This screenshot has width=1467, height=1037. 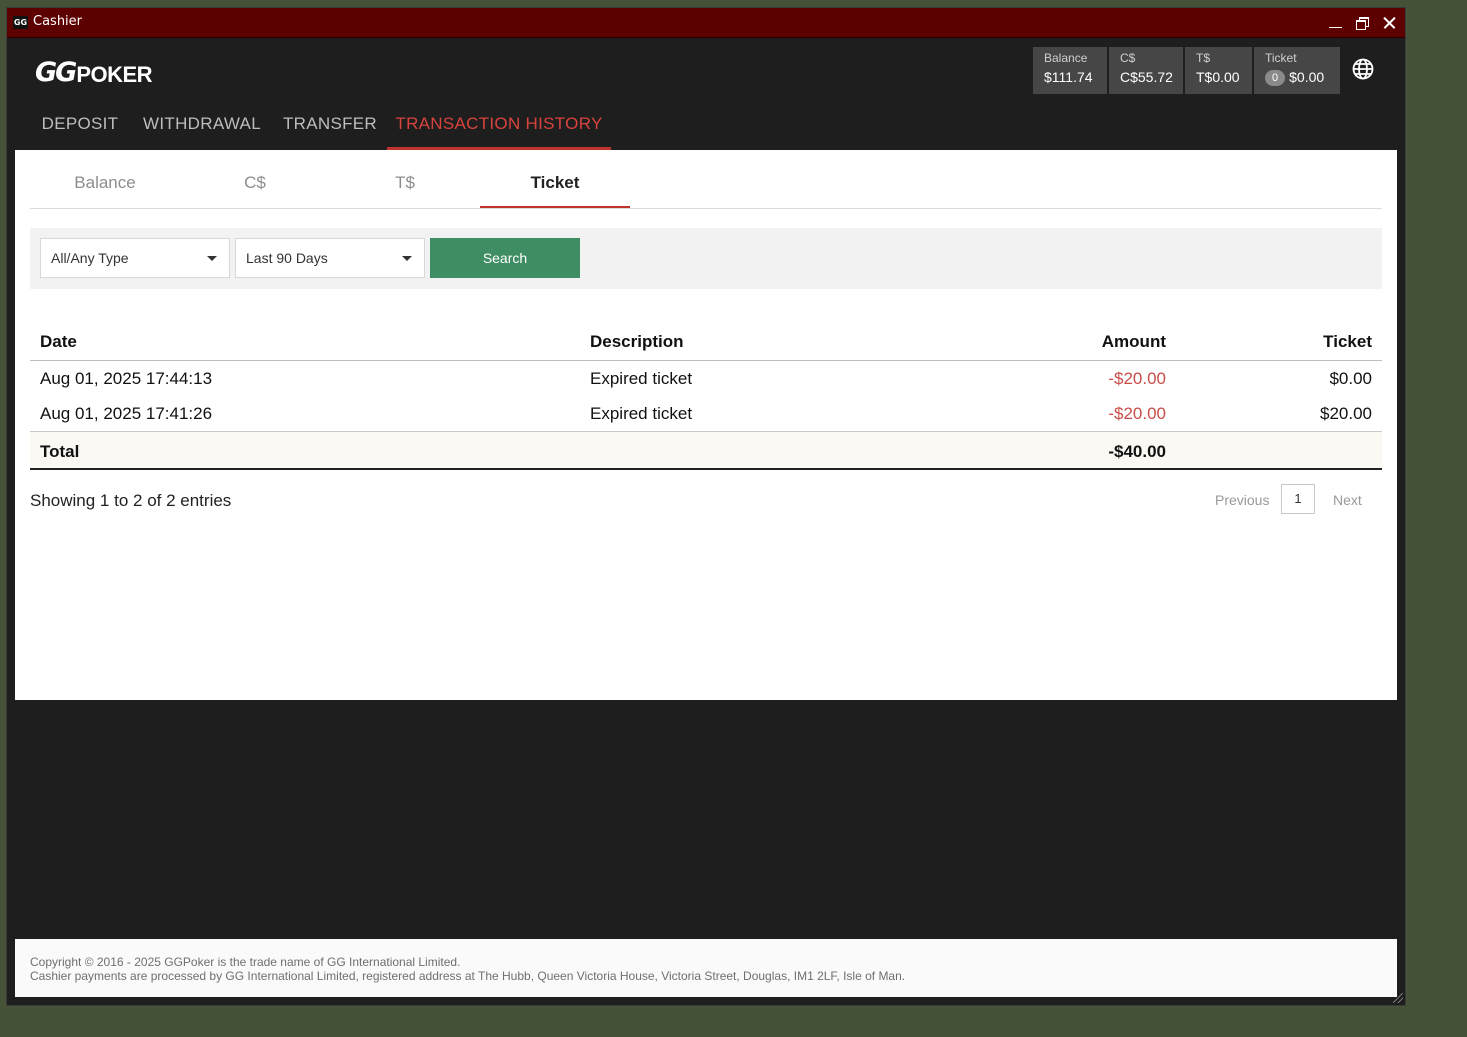 What do you see at coordinates (131, 500) in the screenshot?
I see `entries-summary: Showing 1 to 2 of 2 entries` at bounding box center [131, 500].